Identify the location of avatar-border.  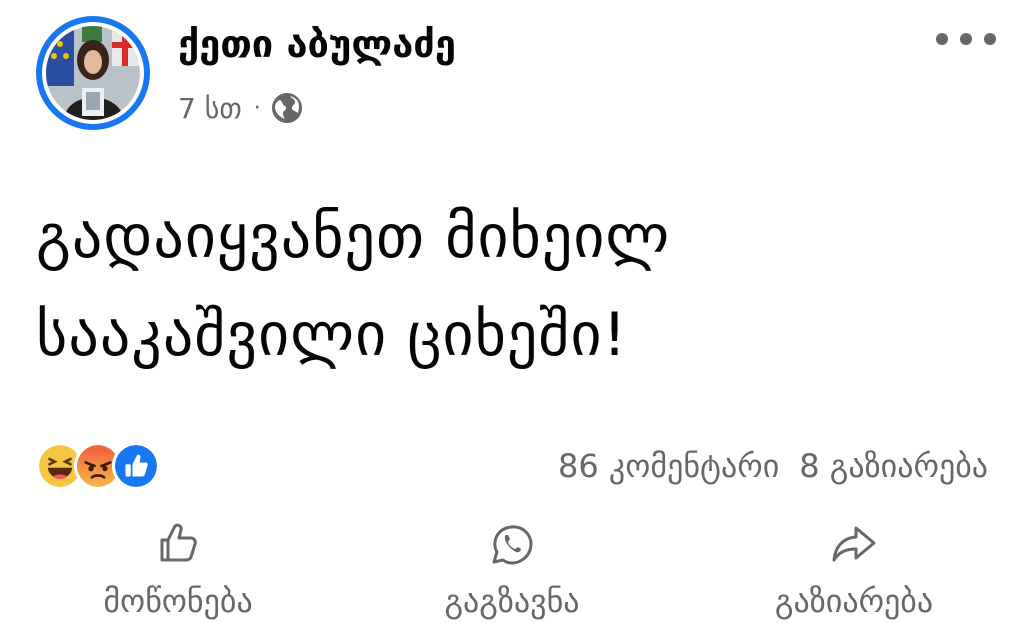
(93, 73).